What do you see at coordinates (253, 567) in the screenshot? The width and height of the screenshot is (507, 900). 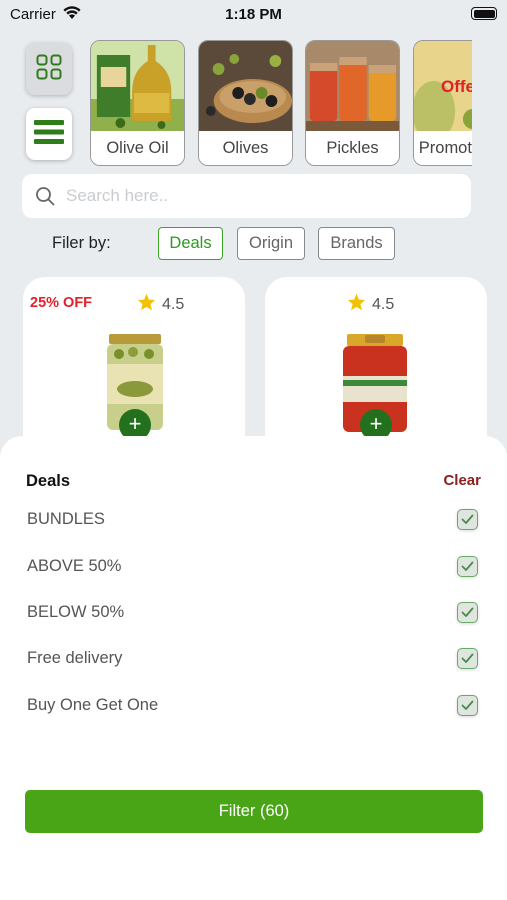 I see `filter-option: ABOVE 50%` at bounding box center [253, 567].